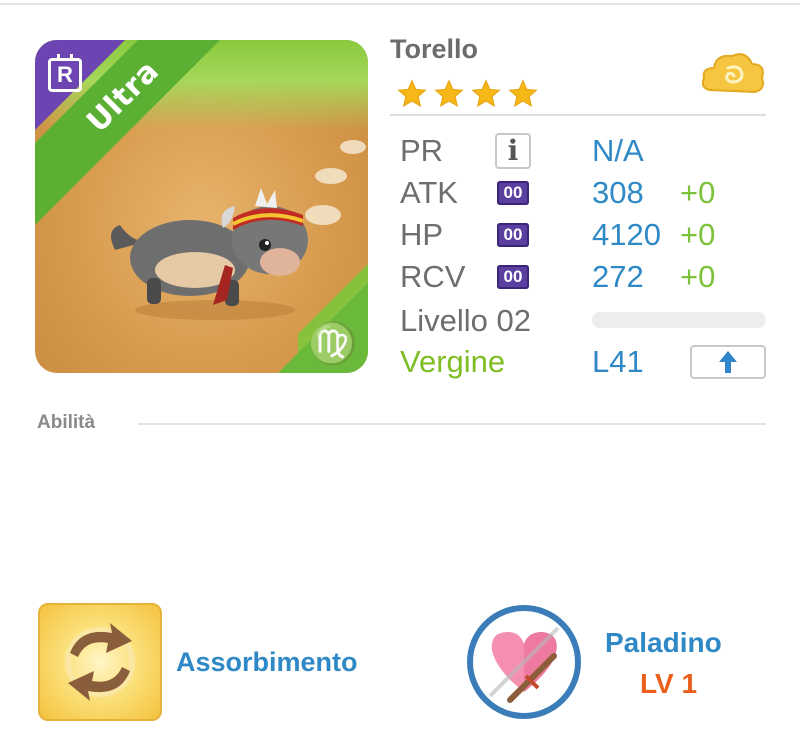  I want to click on atk-bonus: +0, so click(698, 192).